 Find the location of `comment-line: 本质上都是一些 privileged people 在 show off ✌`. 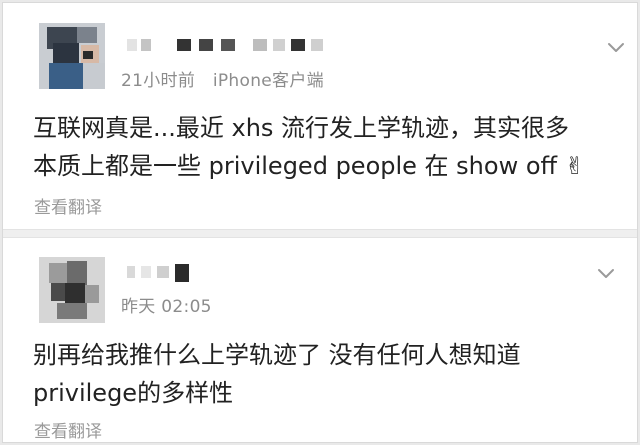

comment-line: 本质上都是一些 privileged people 在 show off ✌ is located at coordinates (309, 166).